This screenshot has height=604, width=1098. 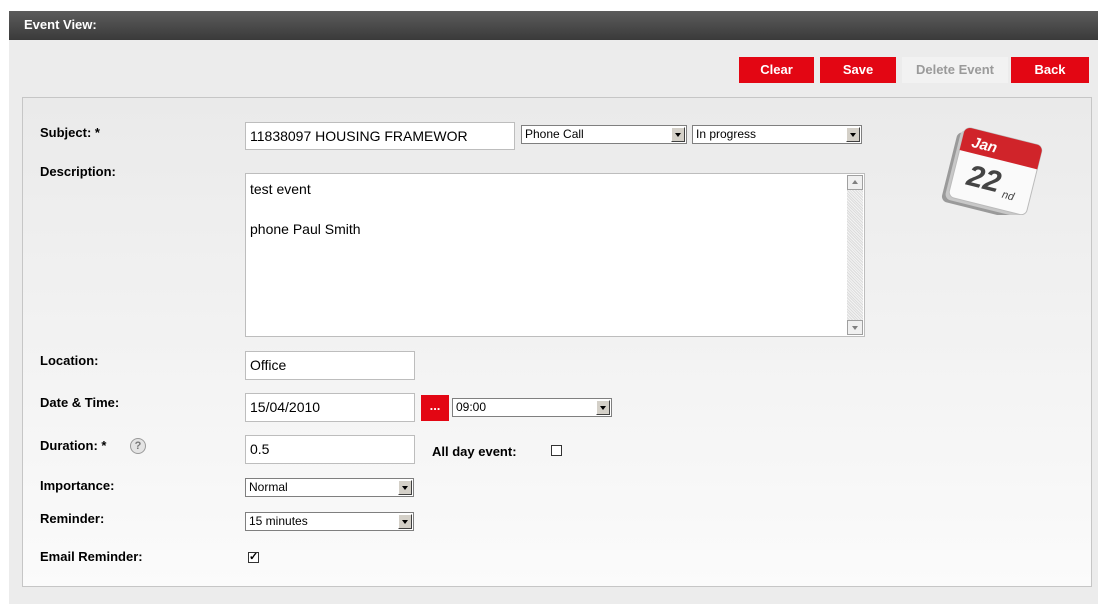 I want to click on reminder-select: 15 minutes, so click(x=329, y=521).